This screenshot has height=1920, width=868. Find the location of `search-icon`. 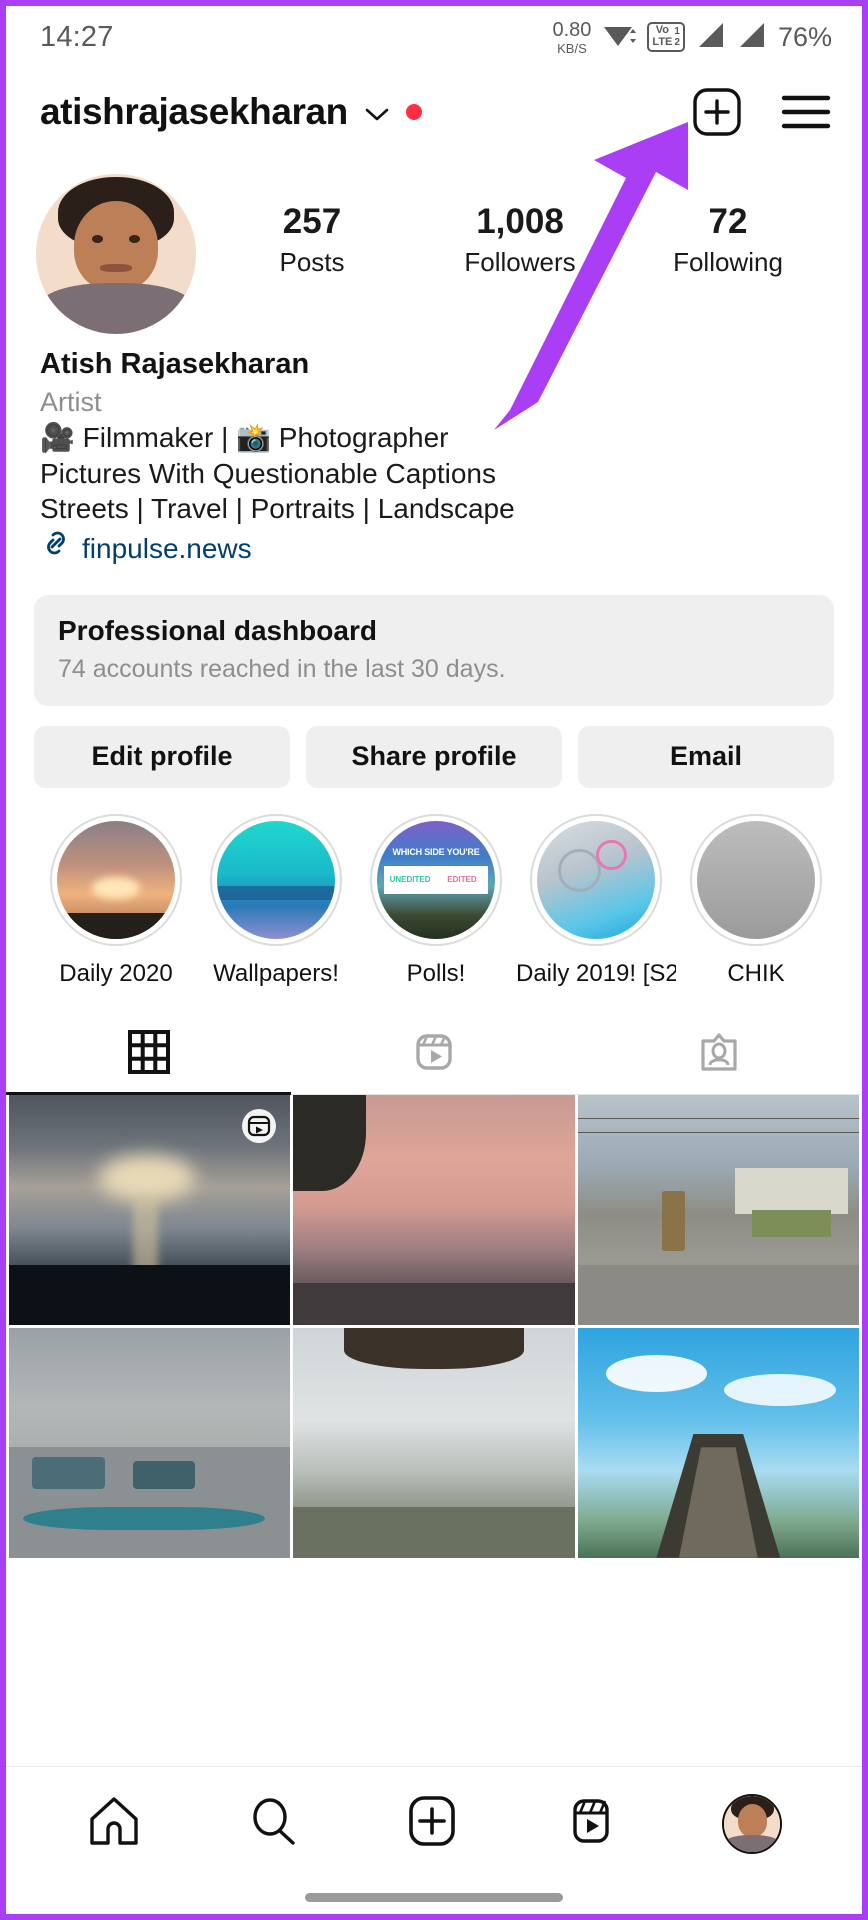

search-icon is located at coordinates (273, 1823).